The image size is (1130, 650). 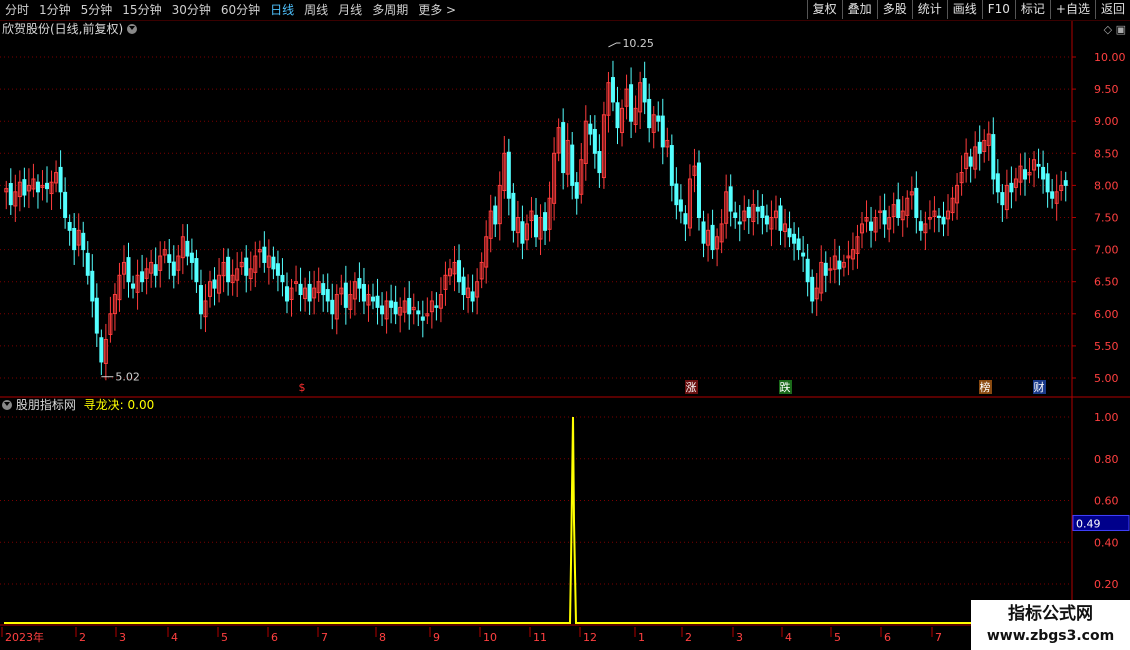 What do you see at coordinates (55, 10) in the screenshot?
I see `period-tab-1: 1分钟` at bounding box center [55, 10].